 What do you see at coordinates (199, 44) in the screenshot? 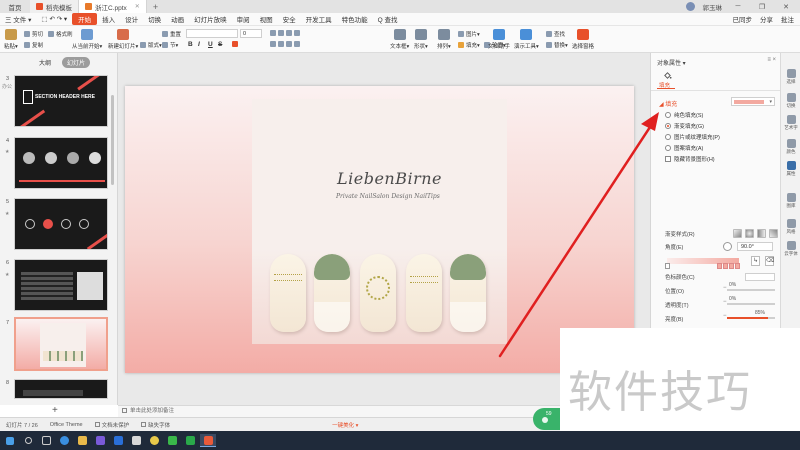
I see `italic-button: I` at bounding box center [199, 44].